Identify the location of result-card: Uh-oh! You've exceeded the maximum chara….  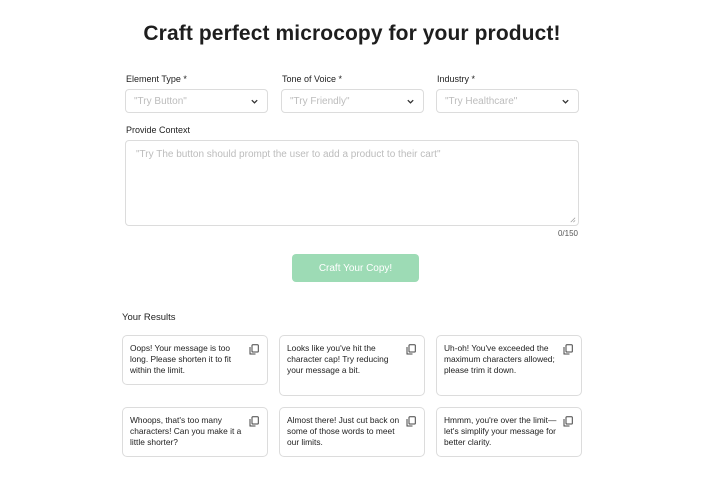
(509, 365).